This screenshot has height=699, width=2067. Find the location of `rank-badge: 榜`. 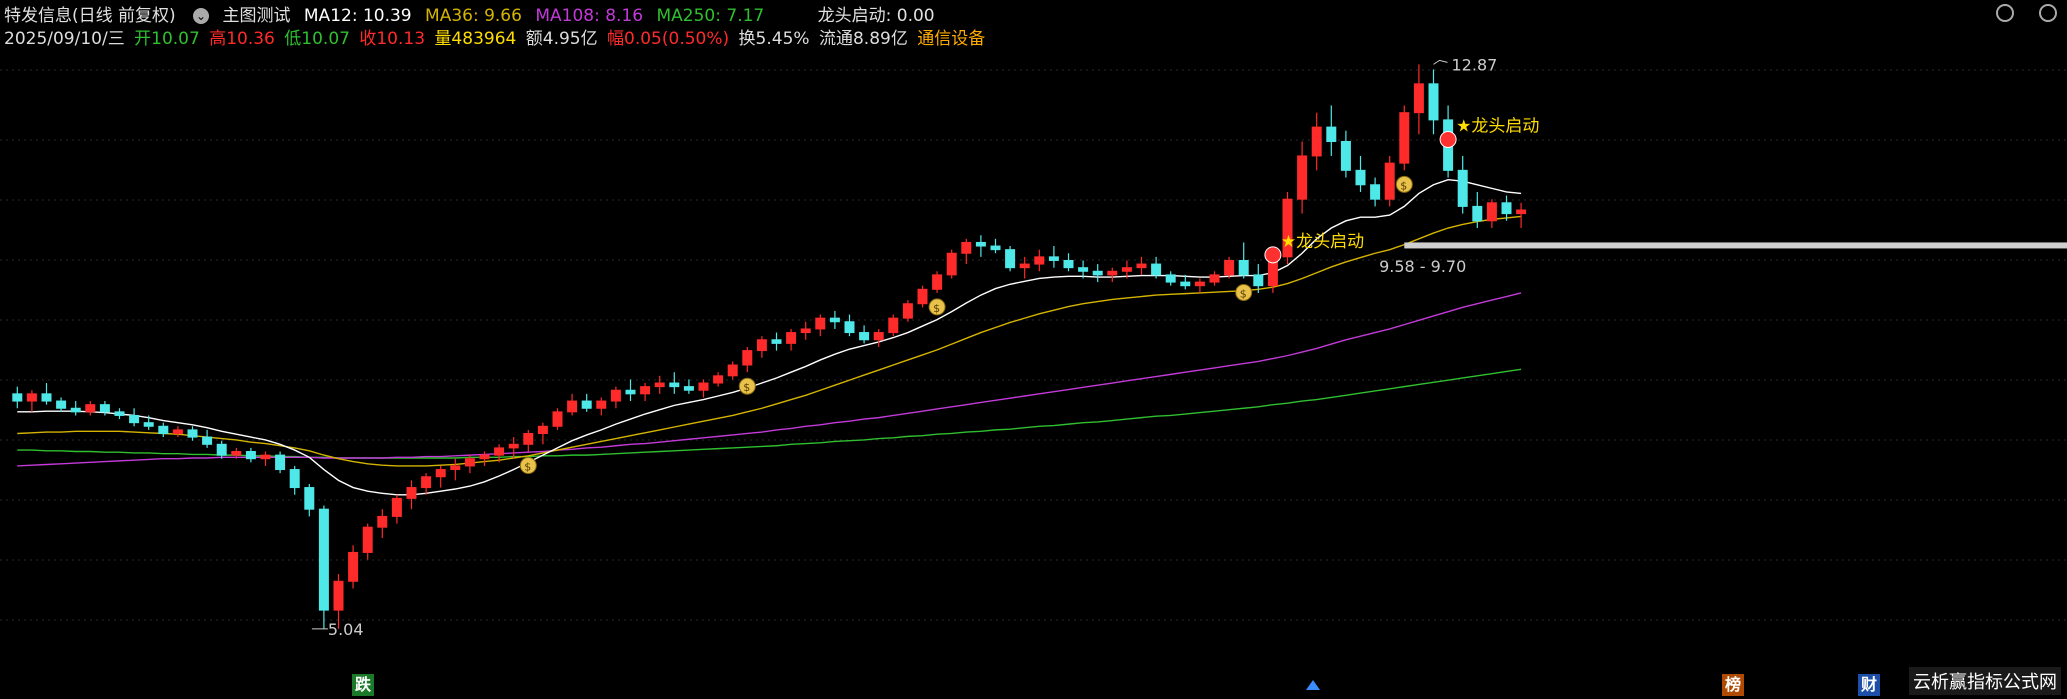

rank-badge: 榜 is located at coordinates (1733, 685).